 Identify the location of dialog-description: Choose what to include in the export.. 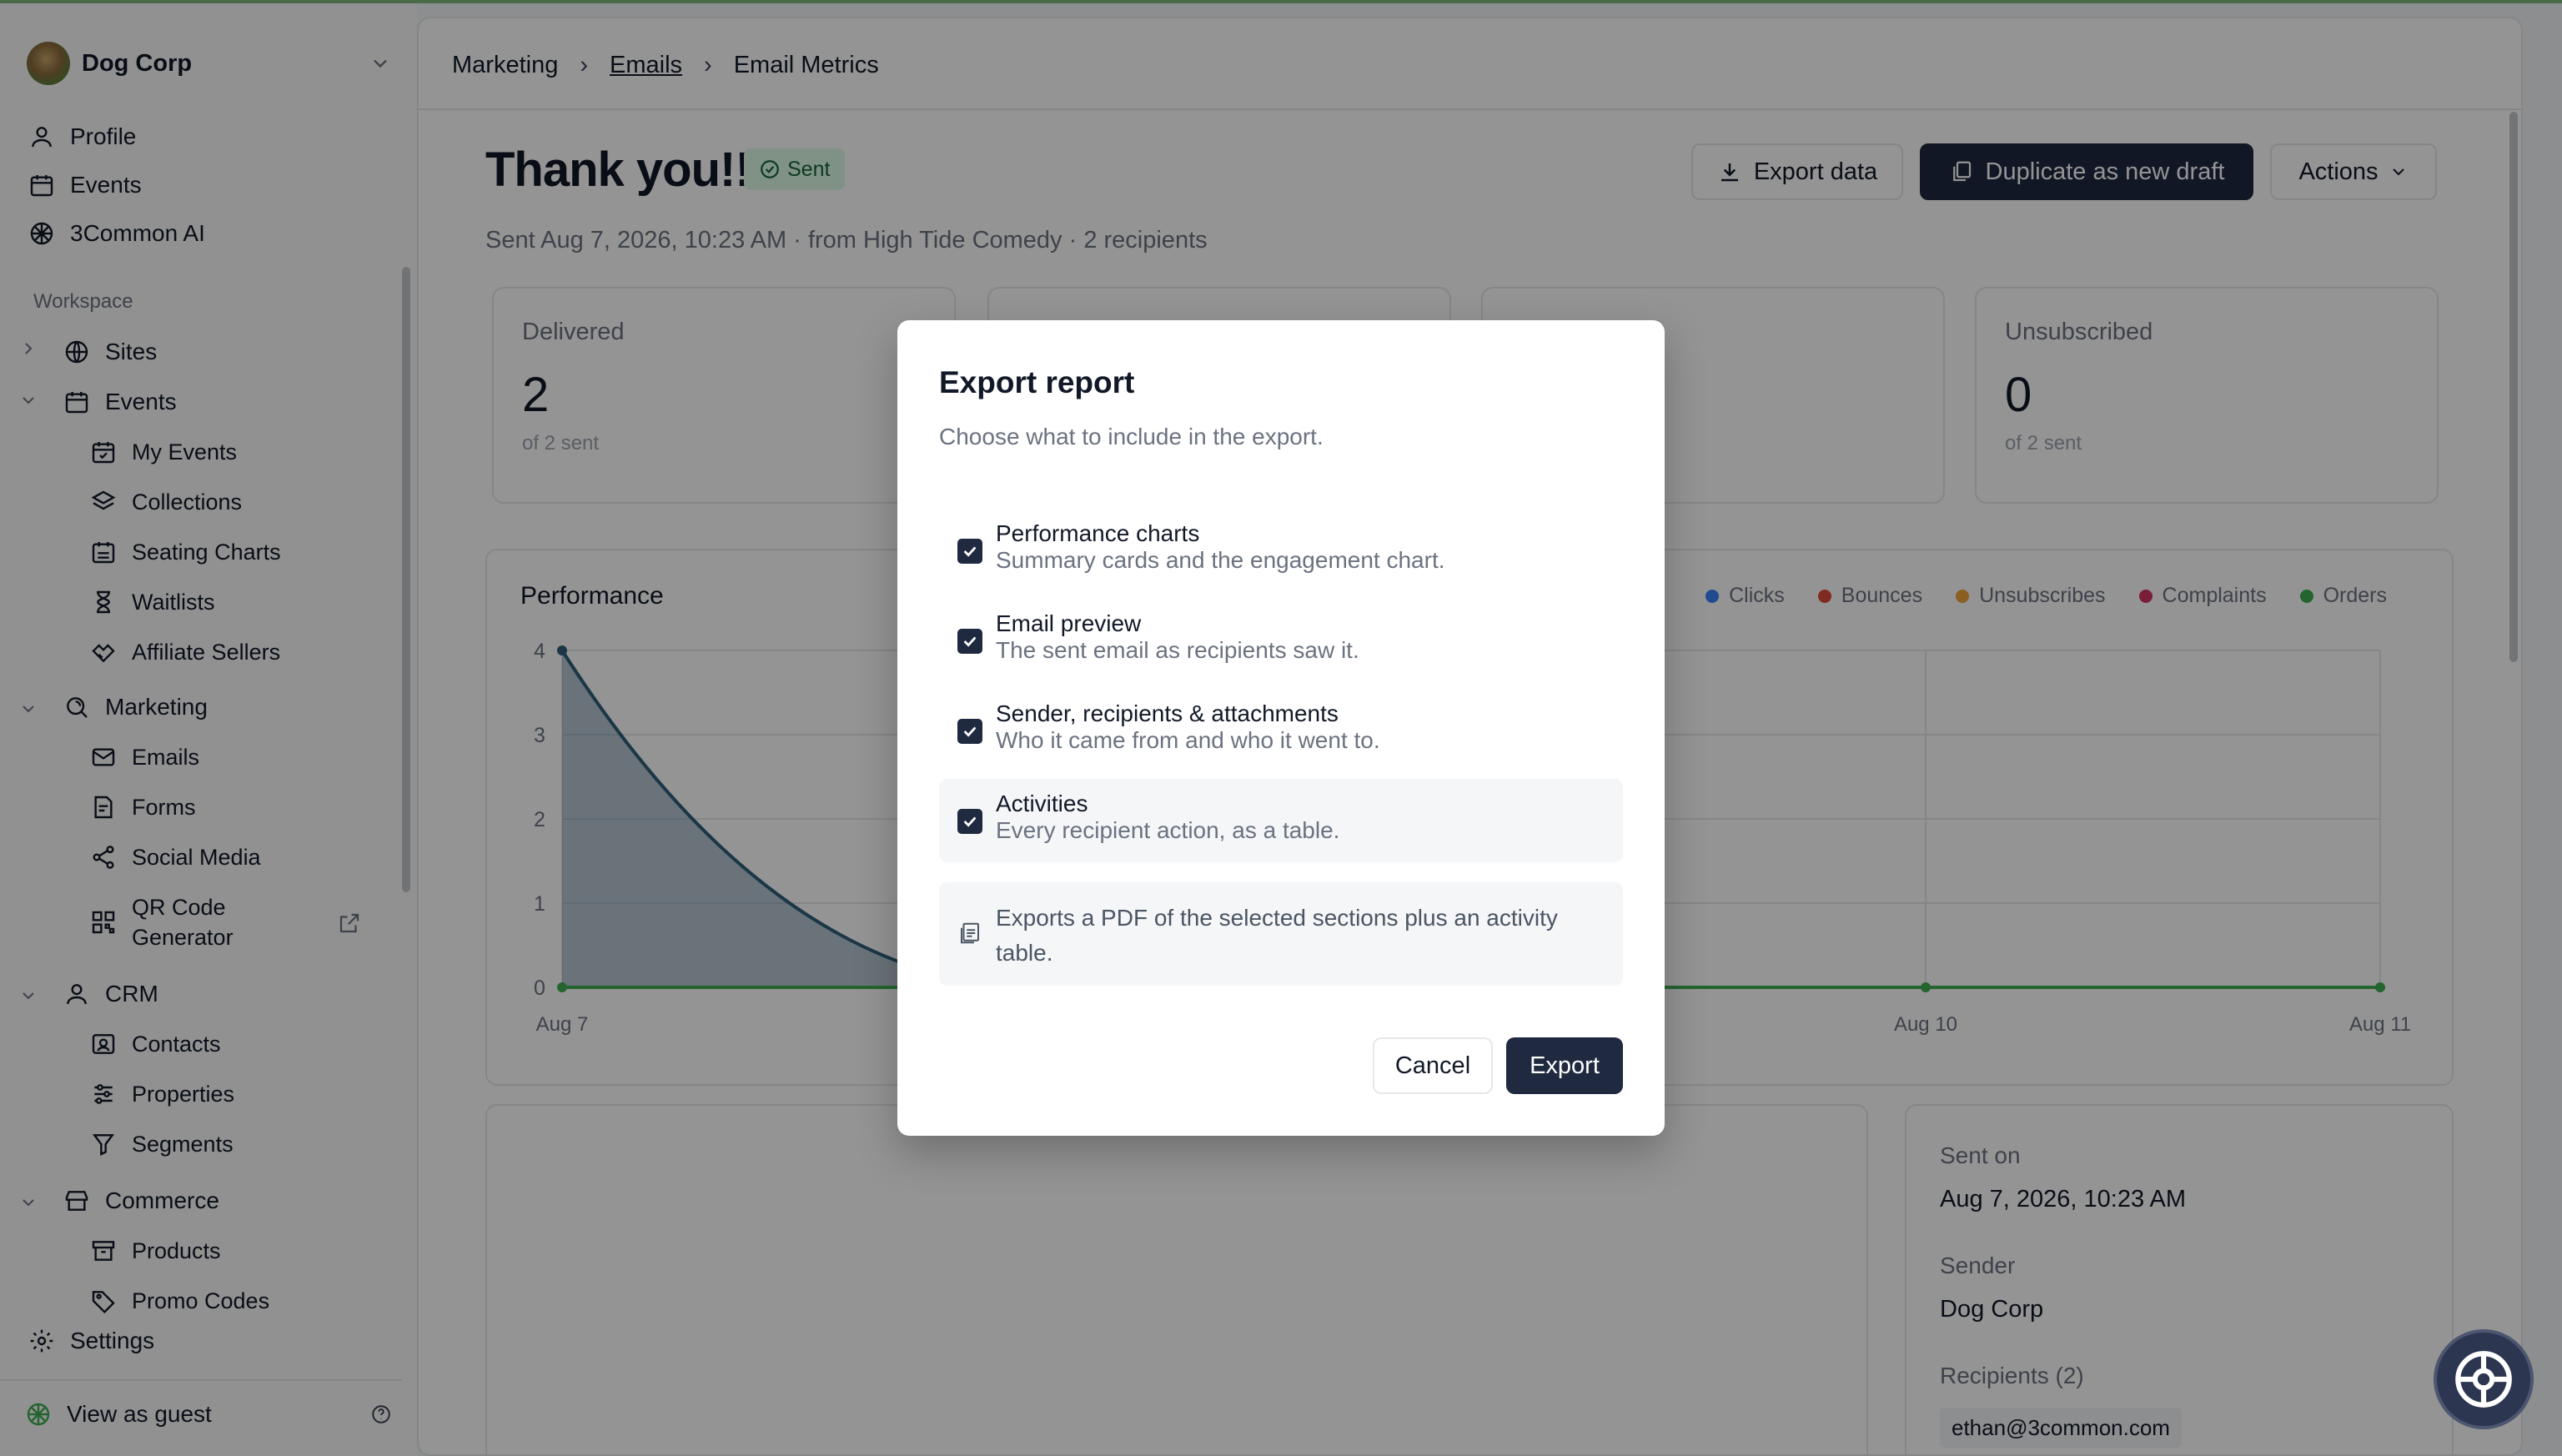
(1131, 436).